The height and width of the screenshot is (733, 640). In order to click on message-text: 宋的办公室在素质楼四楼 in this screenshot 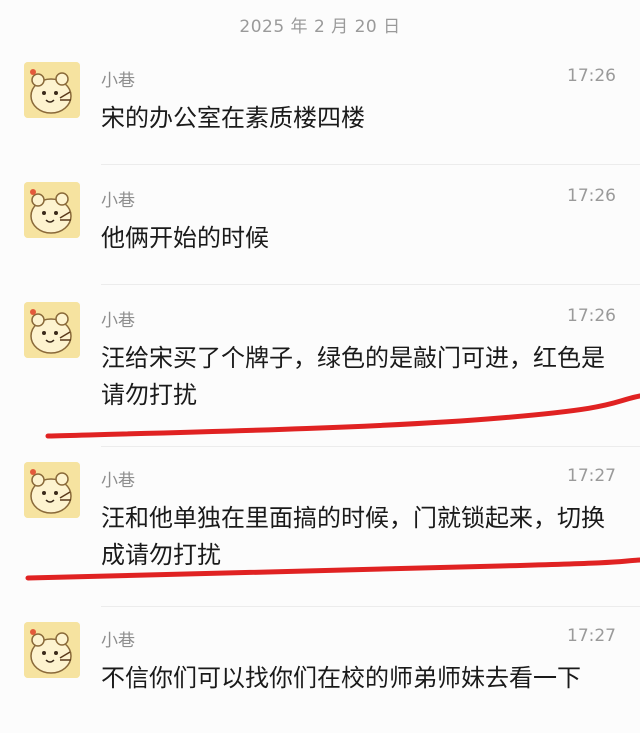, I will do `click(233, 118)`.